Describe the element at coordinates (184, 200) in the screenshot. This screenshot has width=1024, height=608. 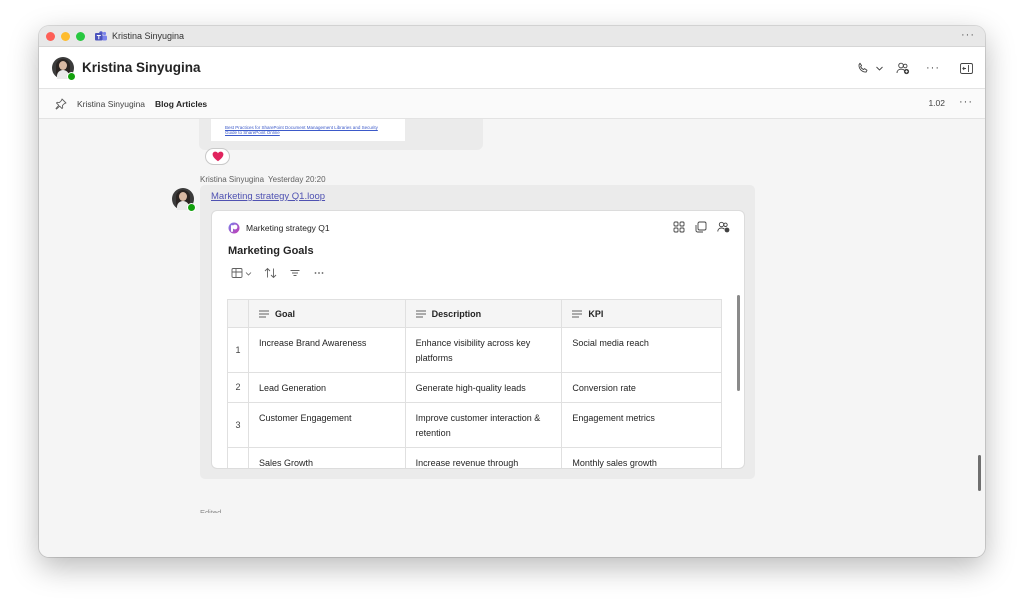
I see `sender-avatar` at that location.